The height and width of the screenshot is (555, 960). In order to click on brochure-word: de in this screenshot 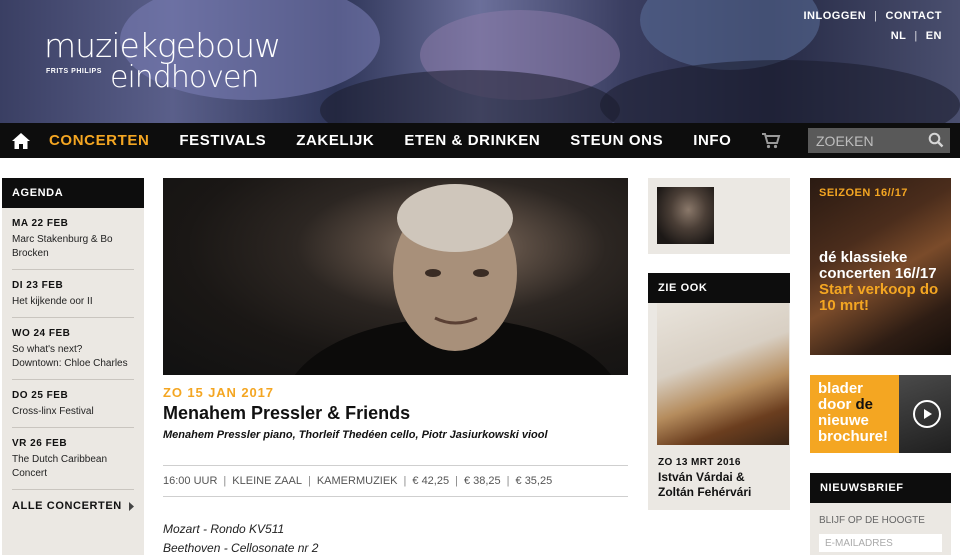, I will do `click(864, 404)`.